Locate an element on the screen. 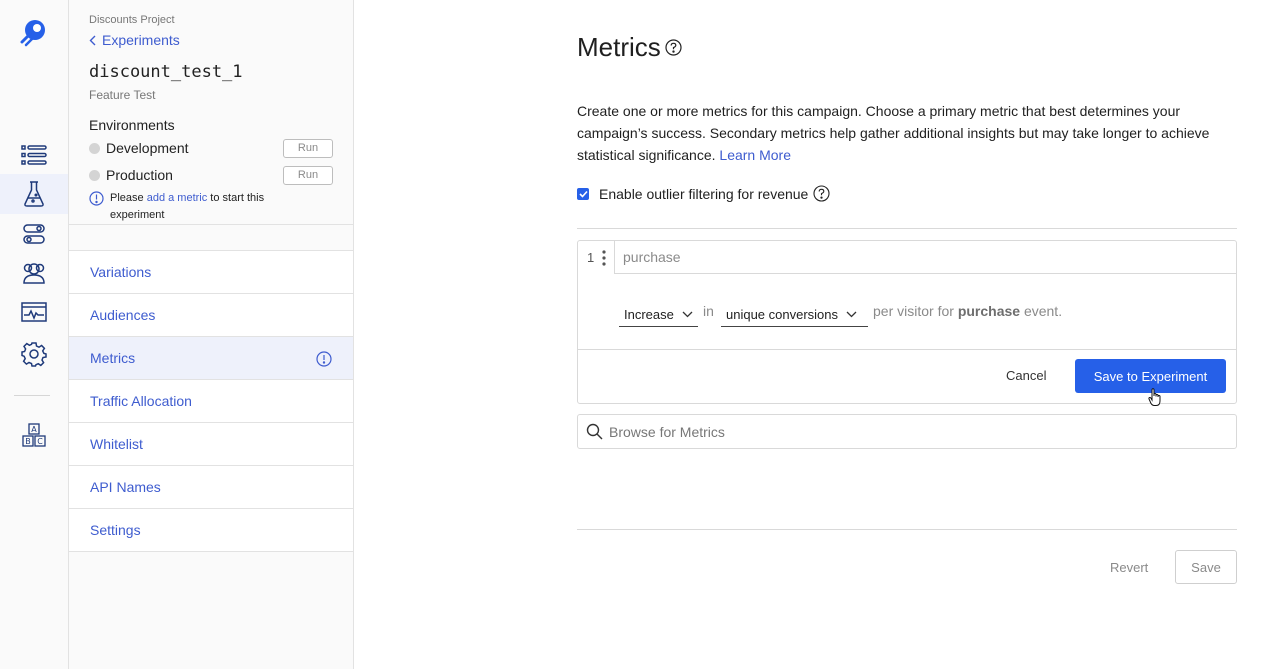  page-title-text: Metrics is located at coordinates (619, 47).